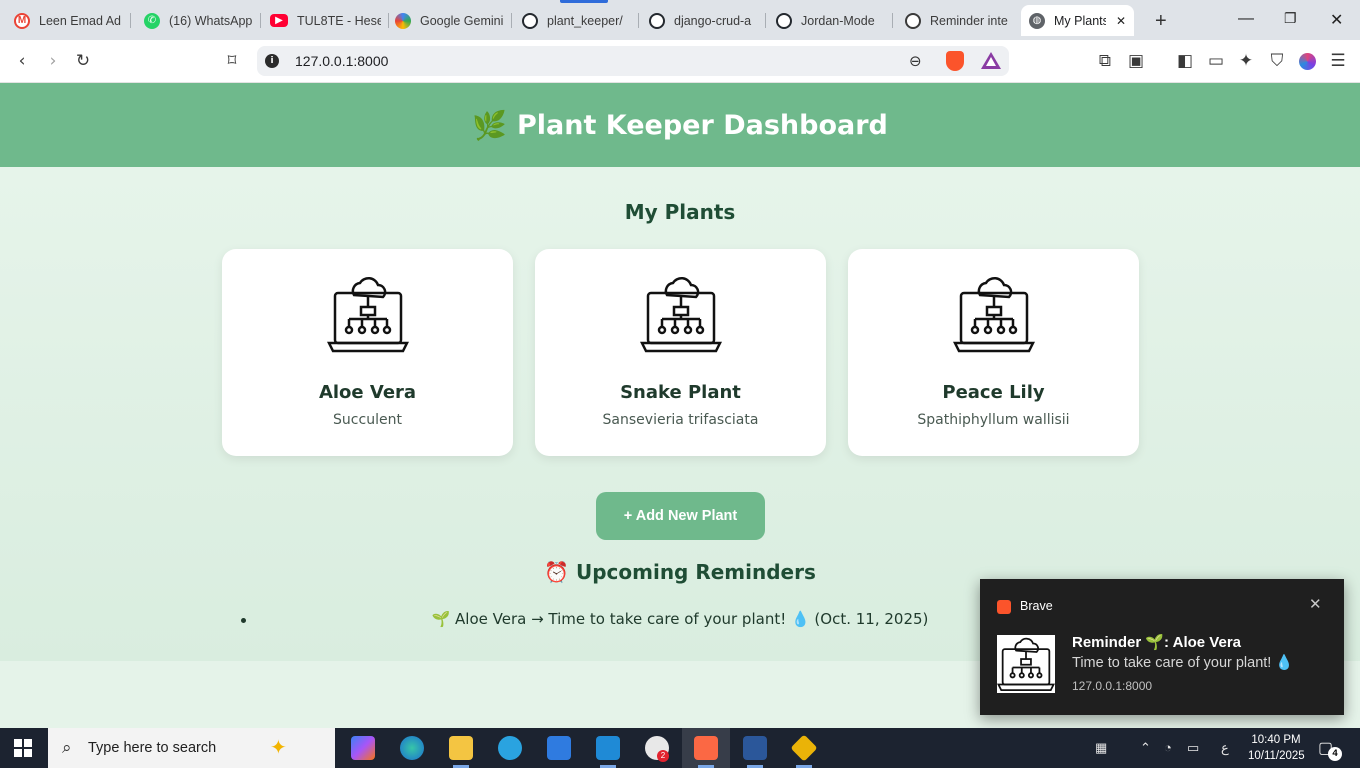 The image size is (1360, 768). I want to click on tab-github-django: django-crud-a, so click(703, 20).